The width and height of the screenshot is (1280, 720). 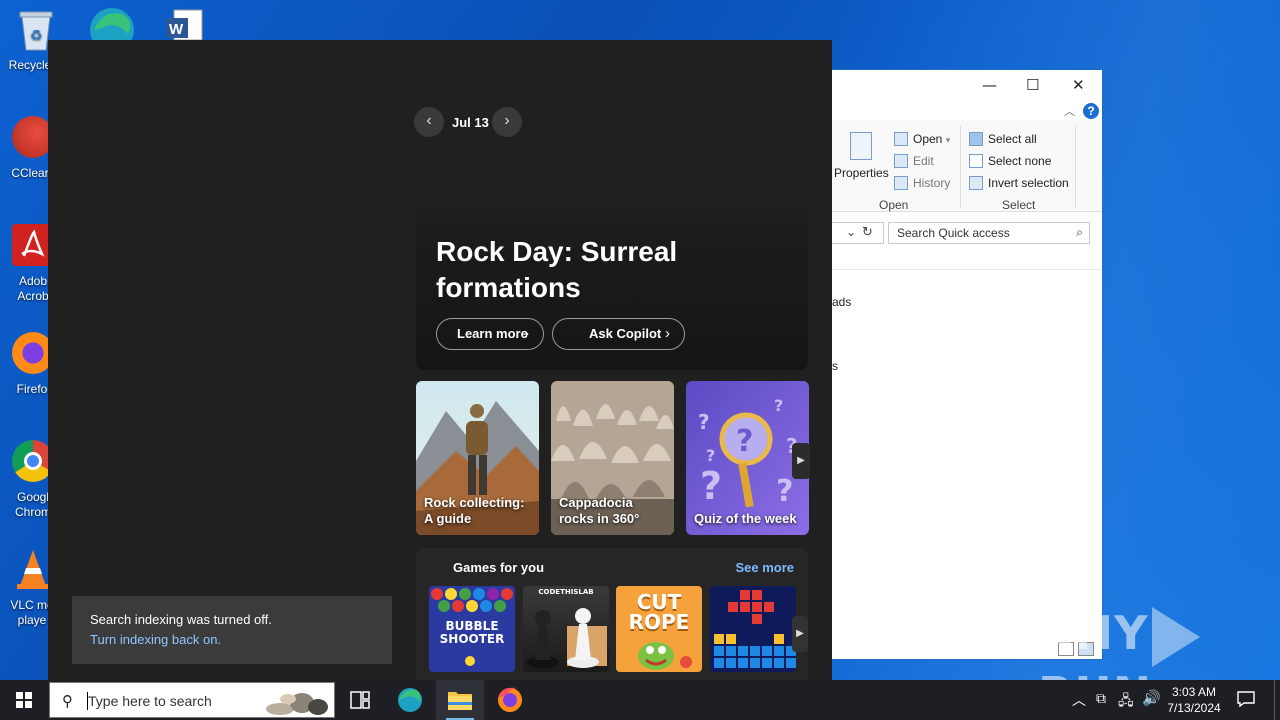 What do you see at coordinates (599, 510) in the screenshot?
I see `card-caption: Cappadocia rocks in 360°` at bounding box center [599, 510].